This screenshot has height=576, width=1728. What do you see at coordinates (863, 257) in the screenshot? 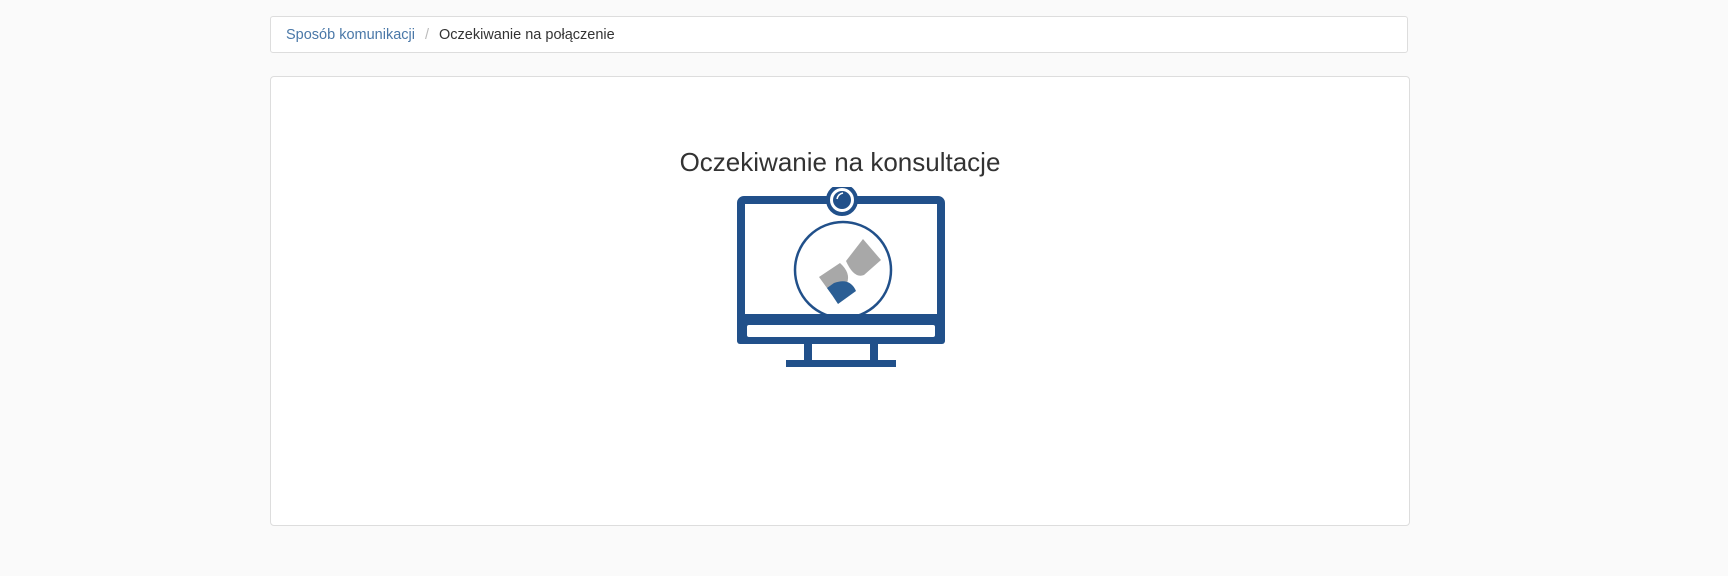
I see `hourglass-top` at bounding box center [863, 257].